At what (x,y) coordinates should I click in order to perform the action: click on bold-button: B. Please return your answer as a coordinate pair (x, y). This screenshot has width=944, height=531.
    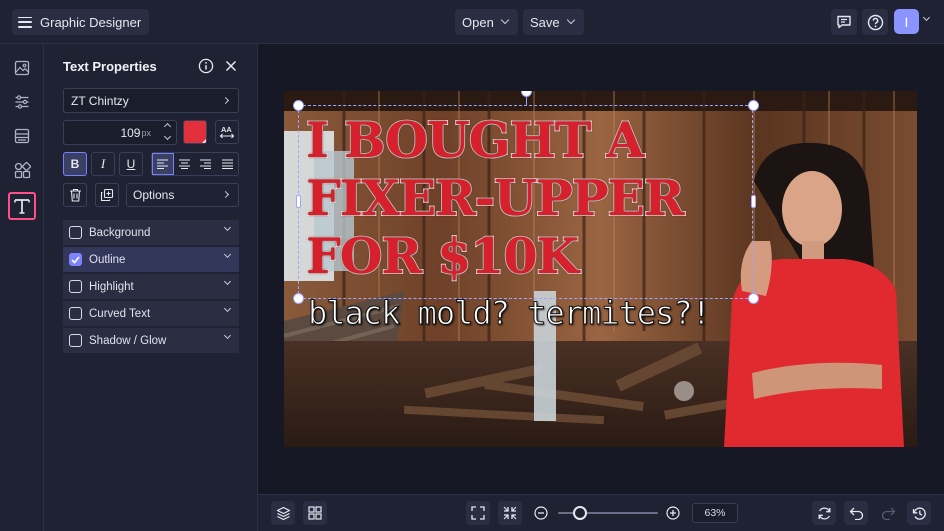
    Looking at the image, I should click on (75, 164).